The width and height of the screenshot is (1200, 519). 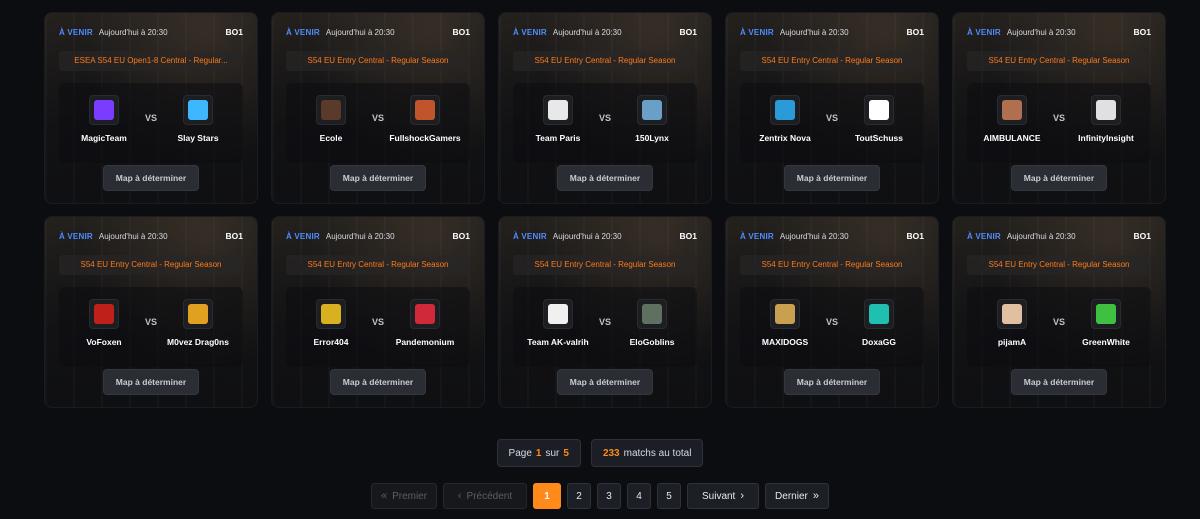 I want to click on match-teams: MAXIDOGS VS DoxaGG, so click(x=832, y=327).